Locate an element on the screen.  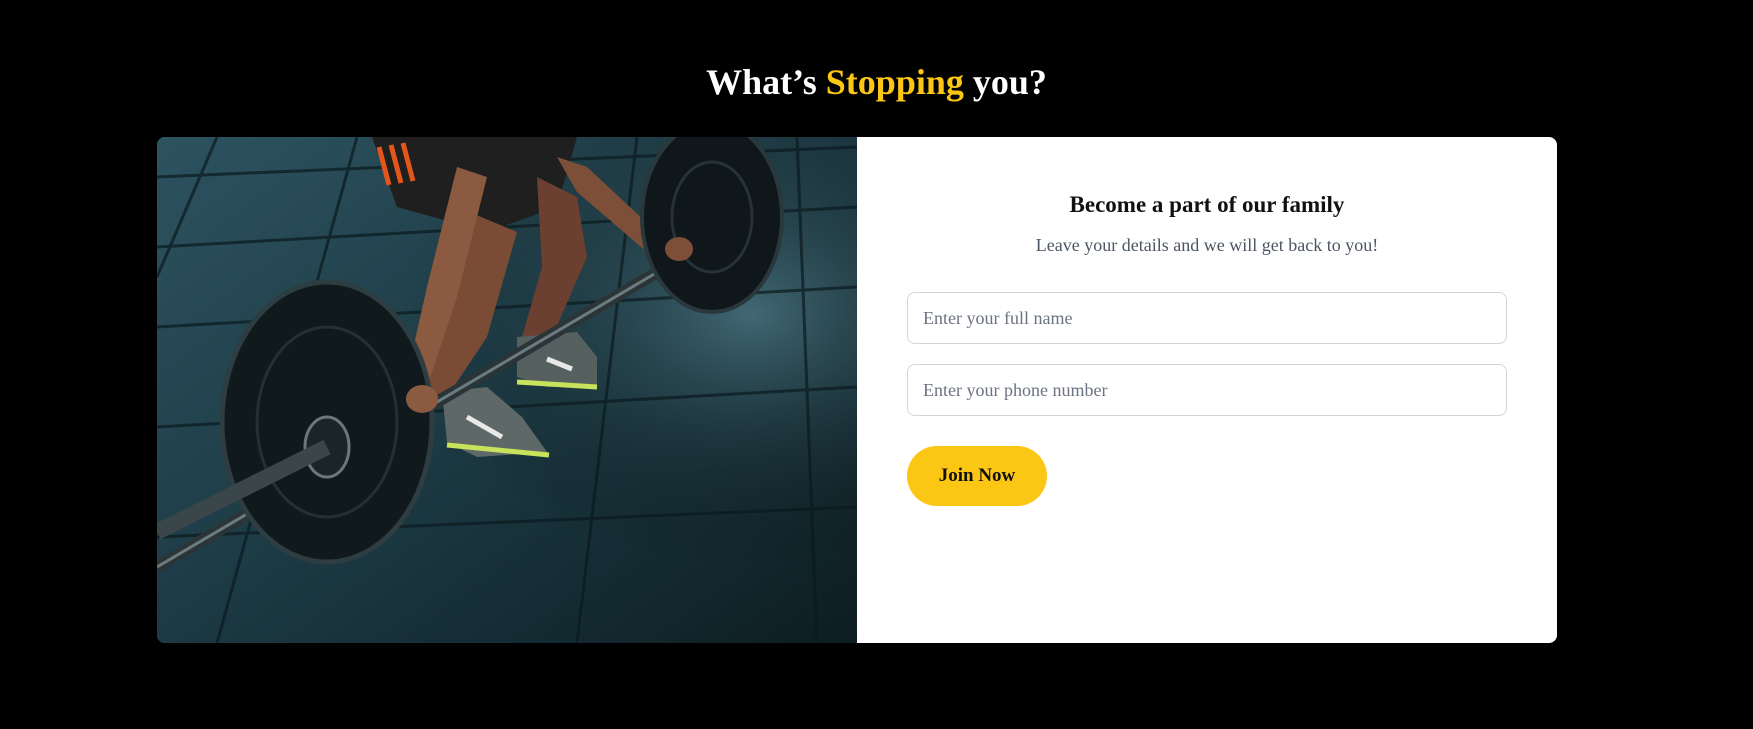
heading-text-end: you? is located at coordinates (1005, 82).